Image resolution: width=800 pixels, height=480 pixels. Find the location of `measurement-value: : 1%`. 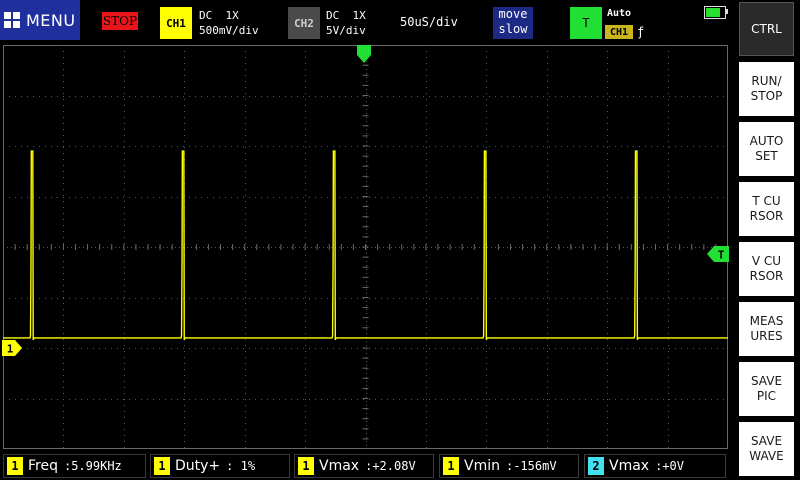

measurement-value: : 1% is located at coordinates (241, 466).